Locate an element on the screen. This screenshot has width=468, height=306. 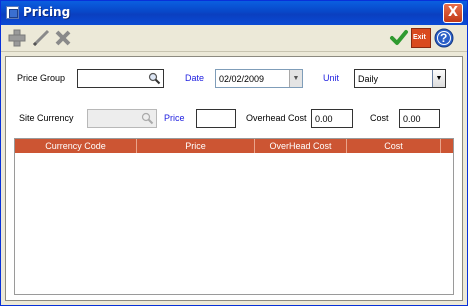
unit-dropdown-button: ▼ is located at coordinates (438, 78).